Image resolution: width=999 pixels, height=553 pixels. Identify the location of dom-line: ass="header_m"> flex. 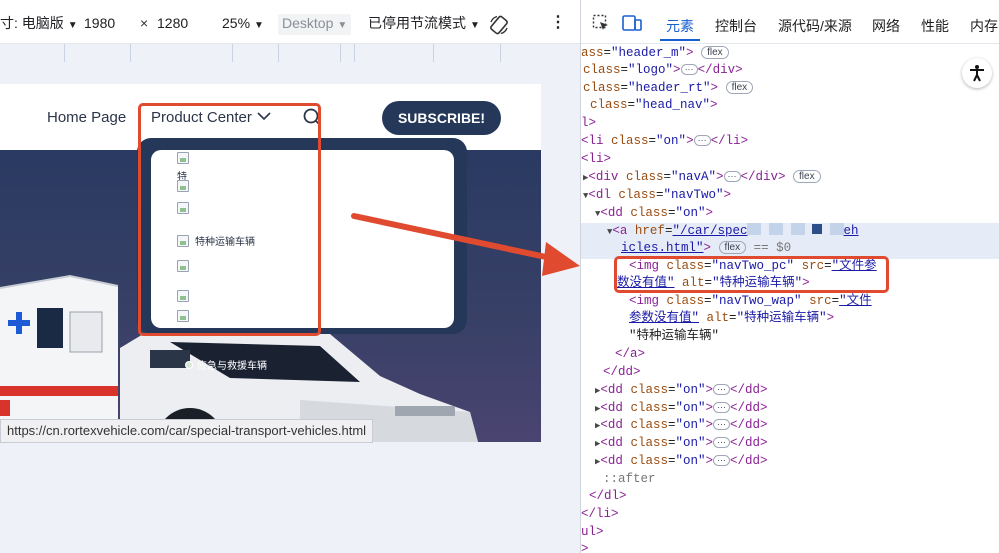
(655, 53).